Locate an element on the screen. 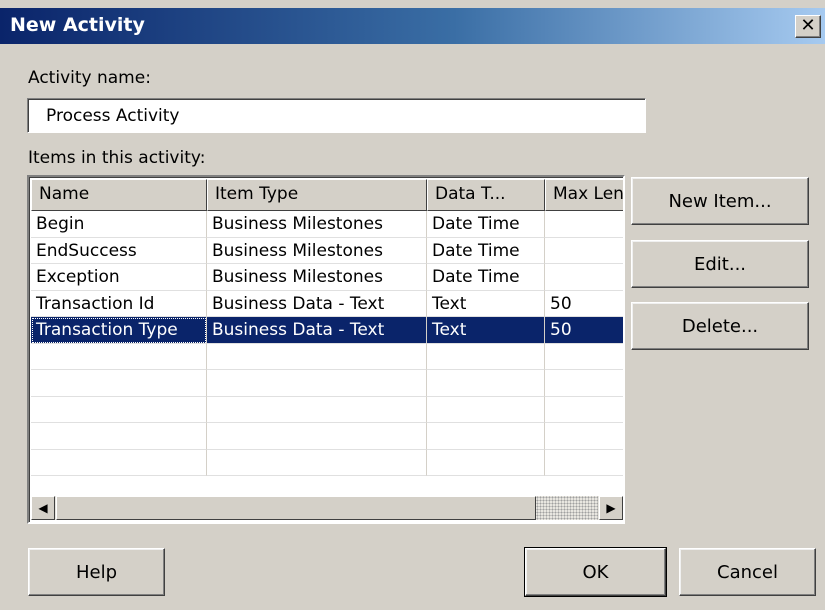  table-row: EndSuccess Business Milestones Date Time is located at coordinates (327, 250).